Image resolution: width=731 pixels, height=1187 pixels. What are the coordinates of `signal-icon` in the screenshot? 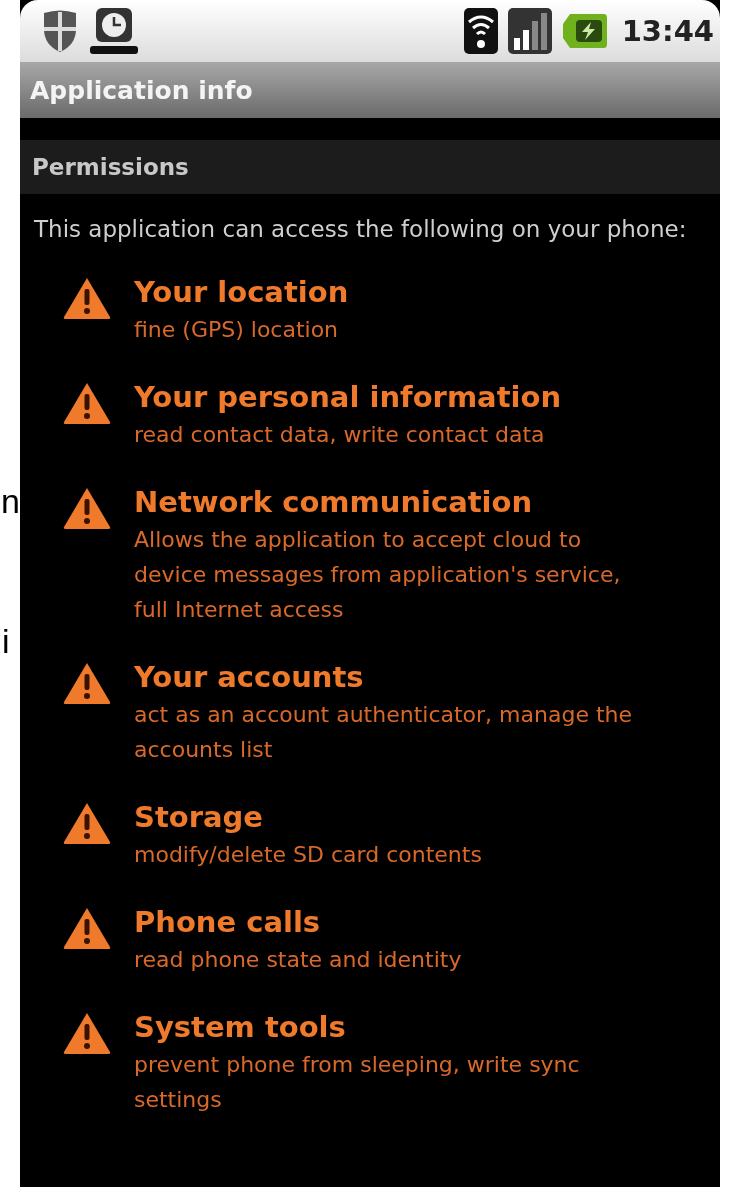 It's located at (529, 31).